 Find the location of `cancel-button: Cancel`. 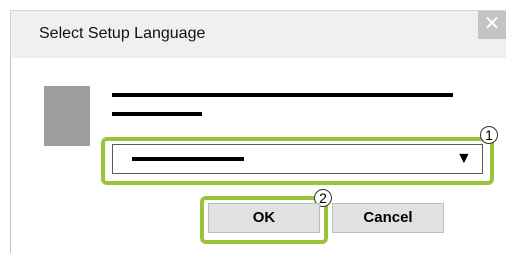

cancel-button: Cancel is located at coordinates (388, 218).